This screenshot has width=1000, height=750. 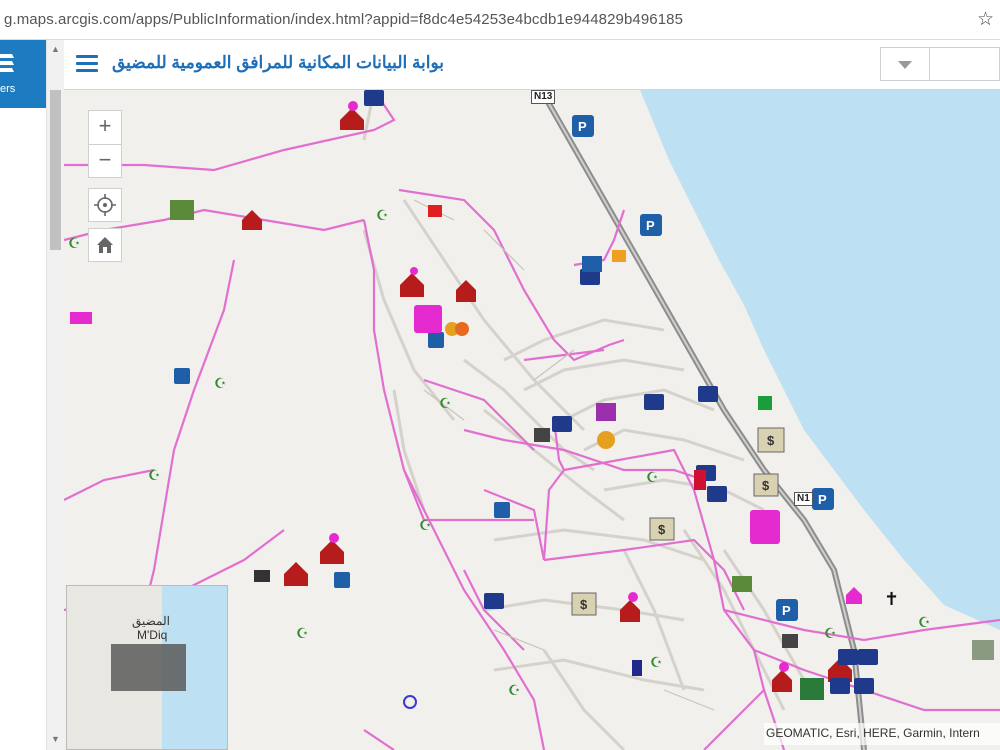 I want to click on hamburger-menu-icon, so click(x=87, y=65).